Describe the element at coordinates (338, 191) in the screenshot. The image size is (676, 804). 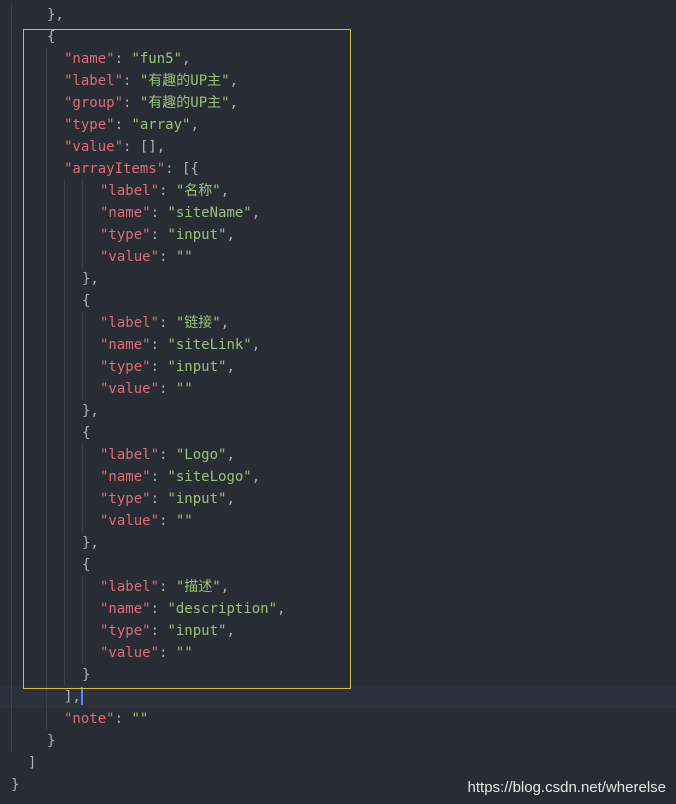
I see `code-line: "label": "名称",` at that location.